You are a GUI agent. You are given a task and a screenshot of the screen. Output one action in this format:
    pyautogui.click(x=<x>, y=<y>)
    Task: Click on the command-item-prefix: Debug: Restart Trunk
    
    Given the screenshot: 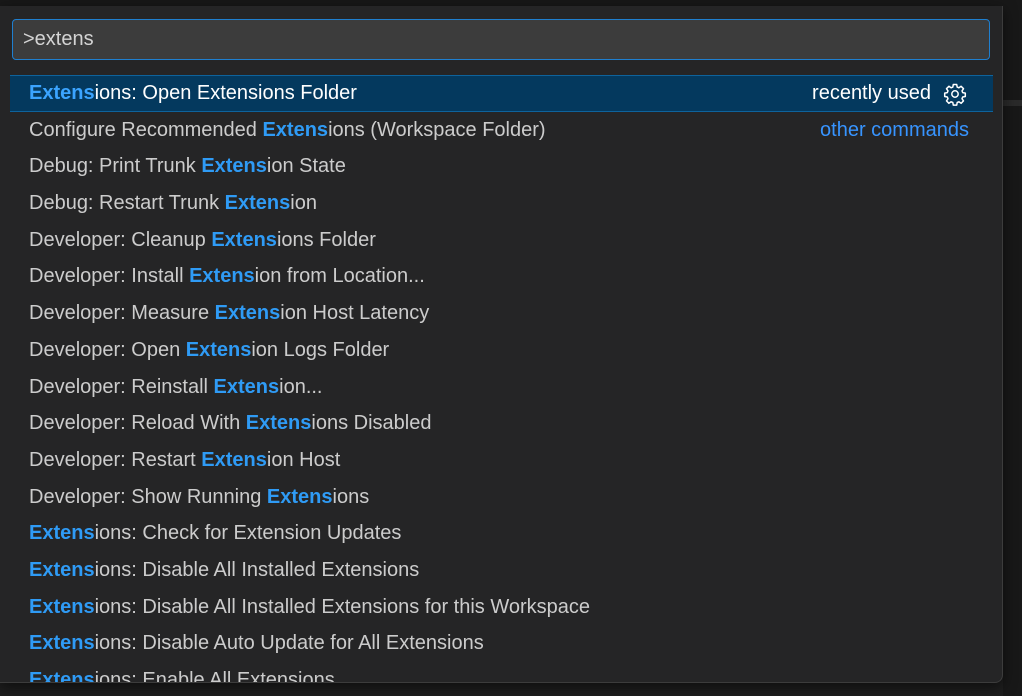 What is the action you would take?
    pyautogui.click(x=127, y=203)
    